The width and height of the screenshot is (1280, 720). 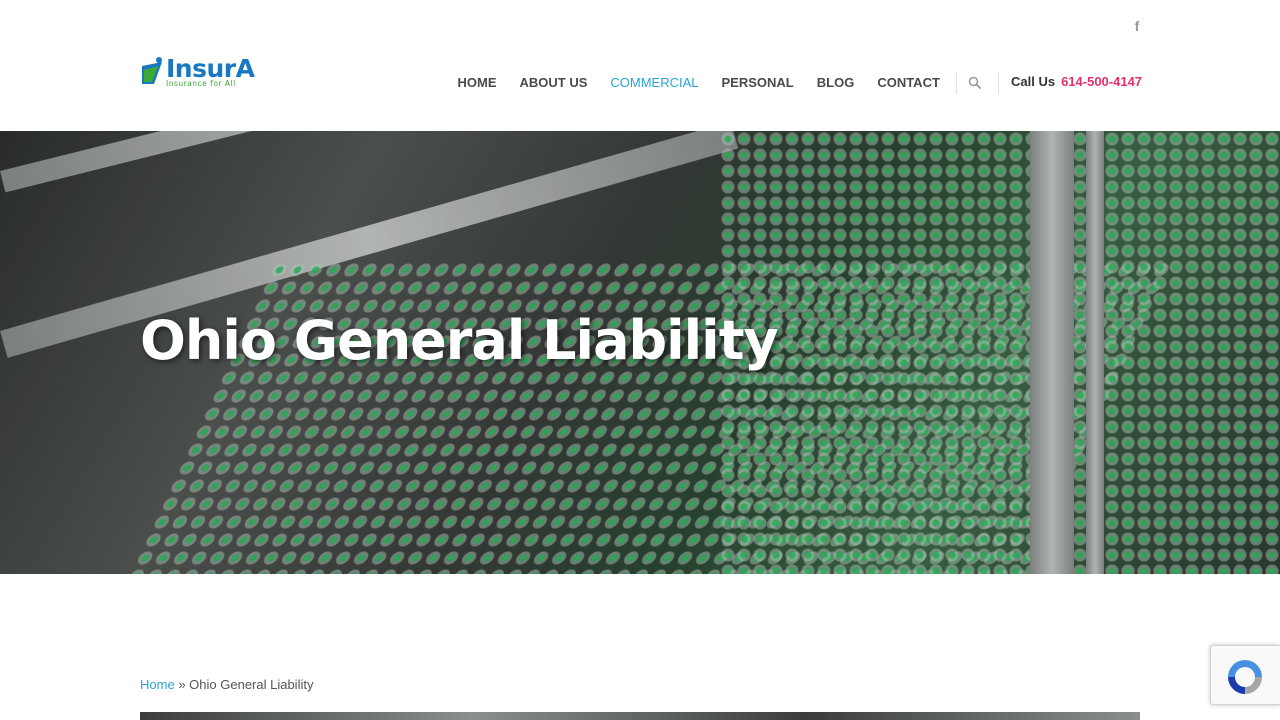 What do you see at coordinates (477, 82) in the screenshot?
I see `nav-home: HOME` at bounding box center [477, 82].